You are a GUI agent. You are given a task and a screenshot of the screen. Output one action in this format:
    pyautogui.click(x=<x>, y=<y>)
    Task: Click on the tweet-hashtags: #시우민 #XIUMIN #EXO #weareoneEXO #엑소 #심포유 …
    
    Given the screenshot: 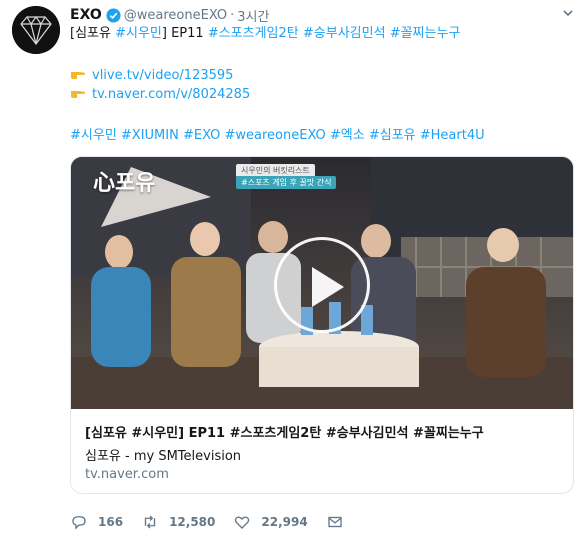 What is the action you would take?
    pyautogui.click(x=277, y=136)
    